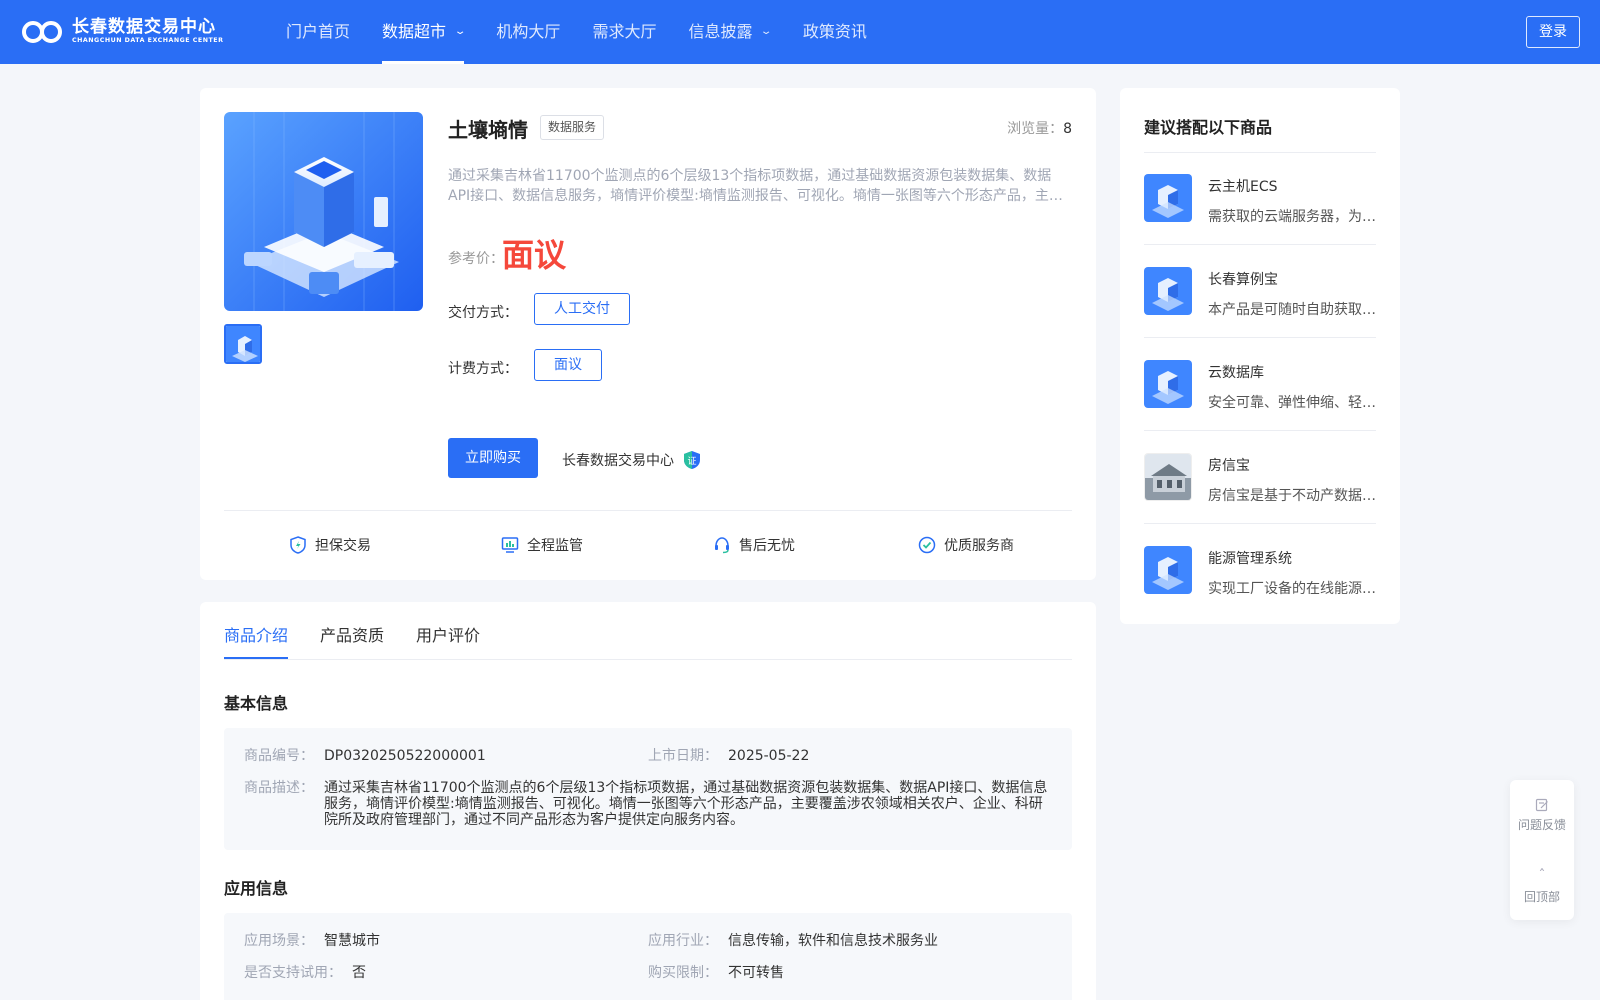  What do you see at coordinates (1553, 32) in the screenshot?
I see `login-button: 登录` at bounding box center [1553, 32].